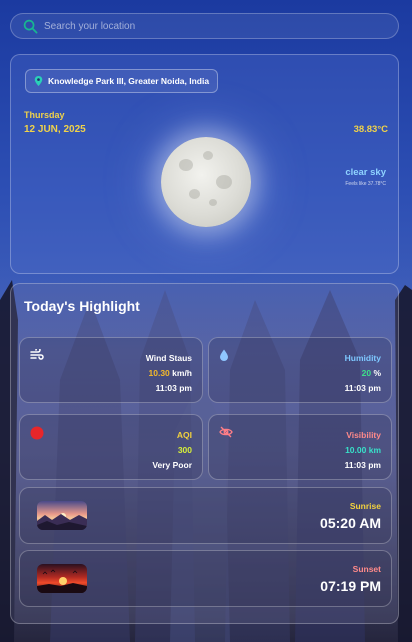 This screenshot has height=642, width=412. Describe the element at coordinates (224, 355) in the screenshot. I see `droplet-icon` at that location.